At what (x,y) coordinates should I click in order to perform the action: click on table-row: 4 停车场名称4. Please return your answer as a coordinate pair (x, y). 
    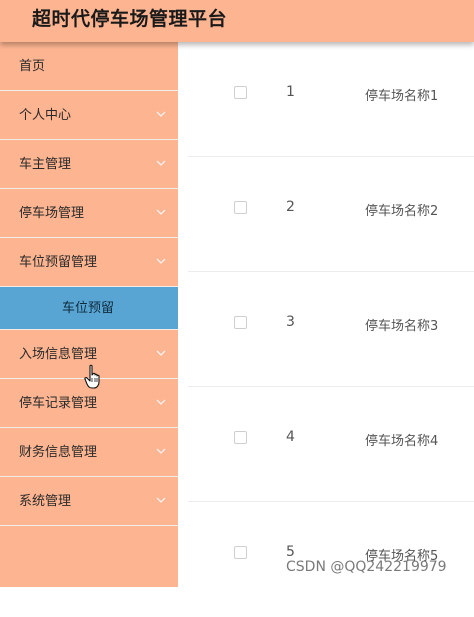
    Looking at the image, I should click on (326, 444).